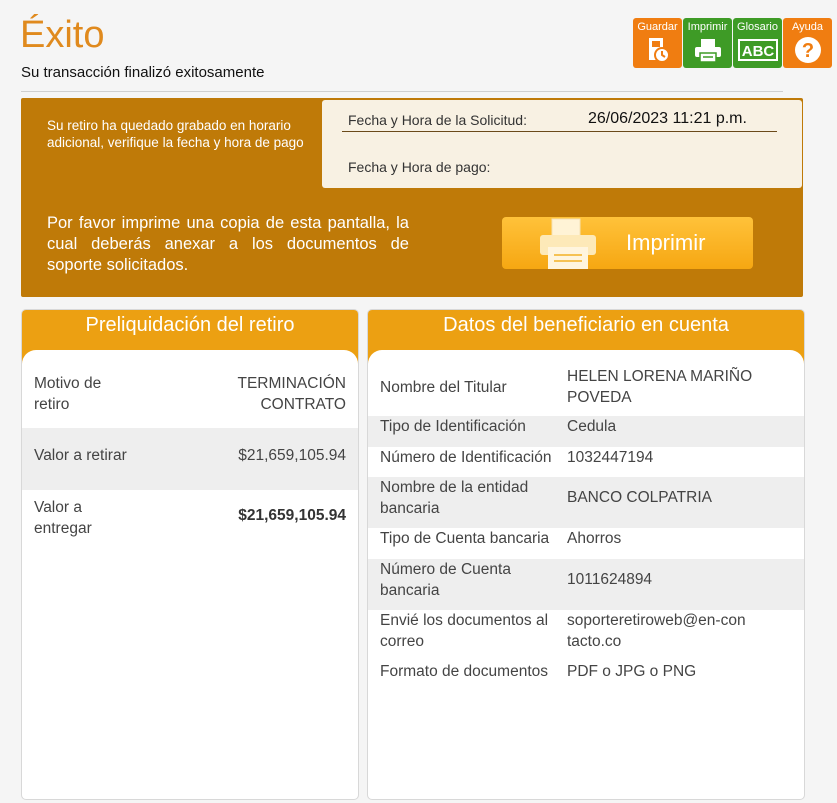 This screenshot has height=803, width=837. Describe the element at coordinates (437, 120) in the screenshot. I see `request-date-label: Fecha y Hora de la Solicitud:` at that location.